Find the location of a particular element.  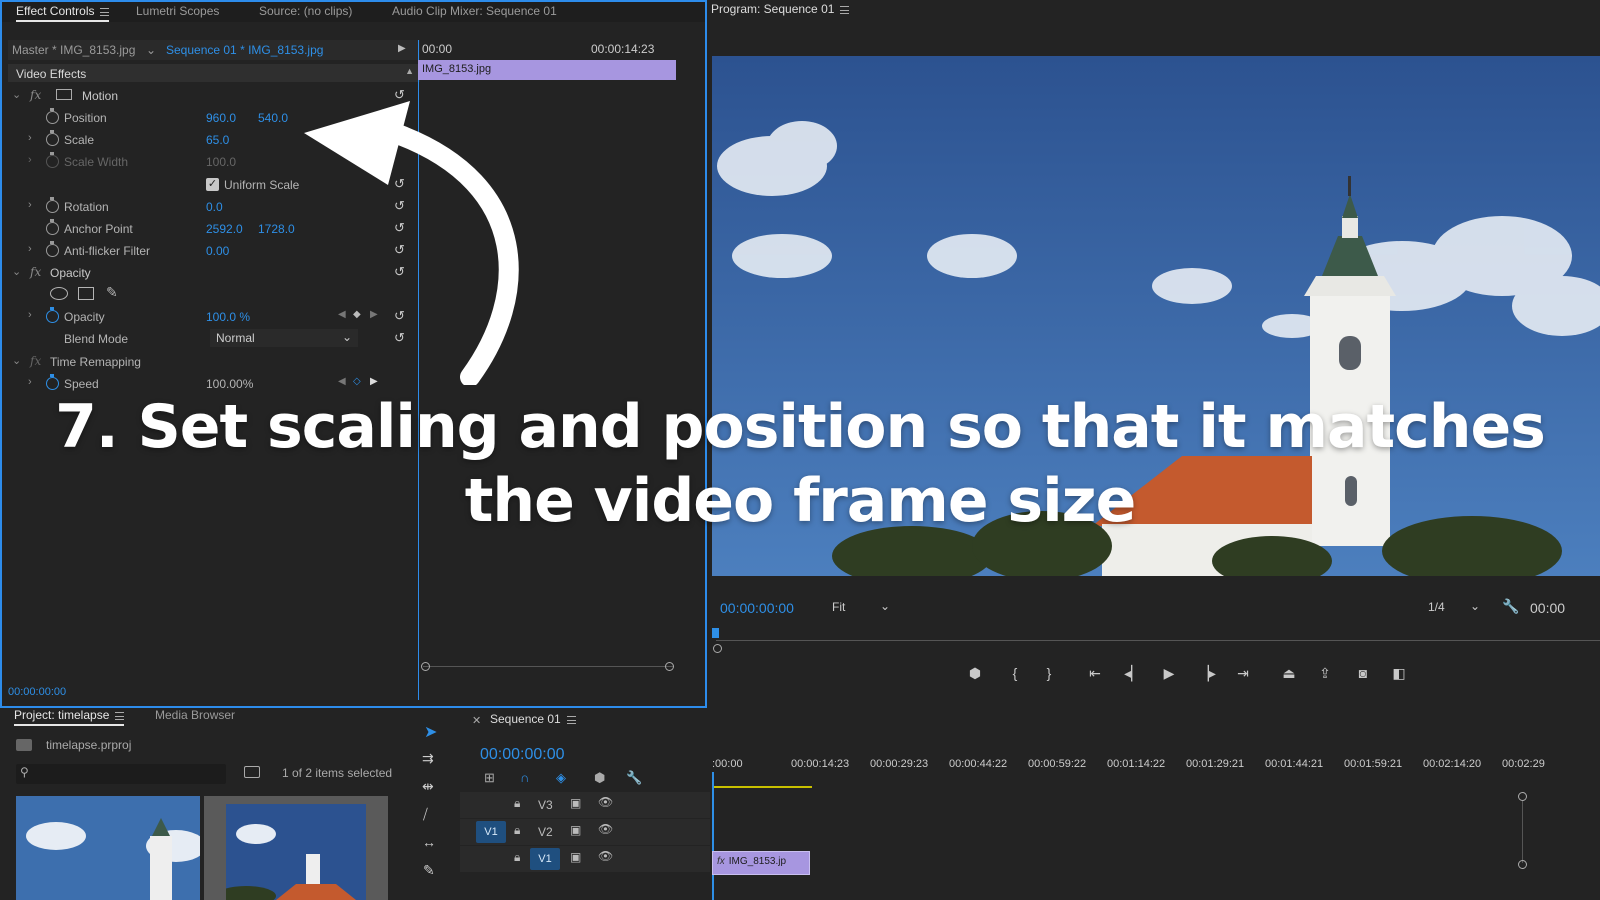

step-back-icon: ◂▏ is located at coordinates (1133, 673).